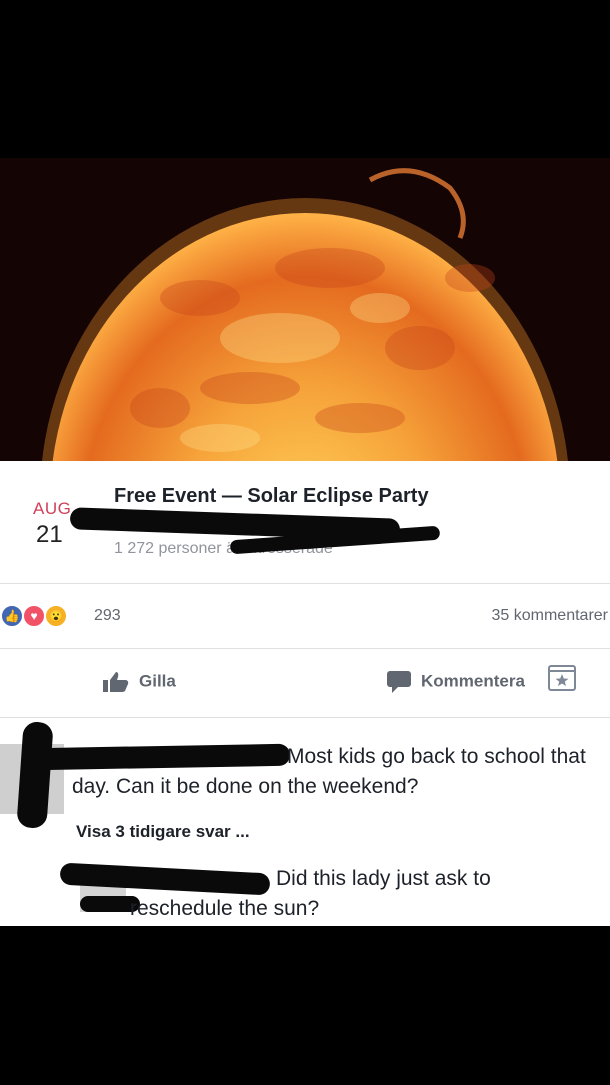  I want to click on comment-button: Kommentera, so click(456, 682).